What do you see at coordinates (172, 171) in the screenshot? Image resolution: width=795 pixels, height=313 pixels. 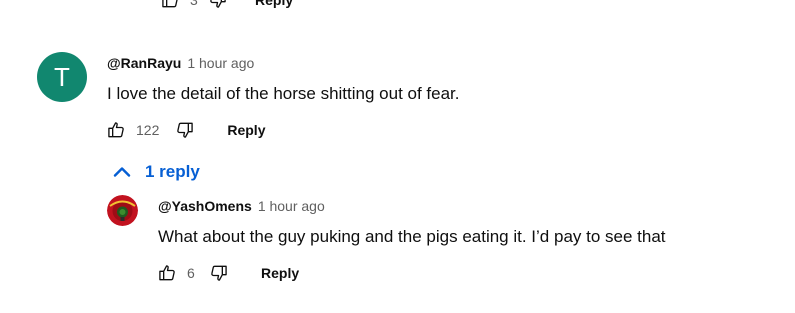 I see `replies-toggle-label: 1 reply` at bounding box center [172, 171].